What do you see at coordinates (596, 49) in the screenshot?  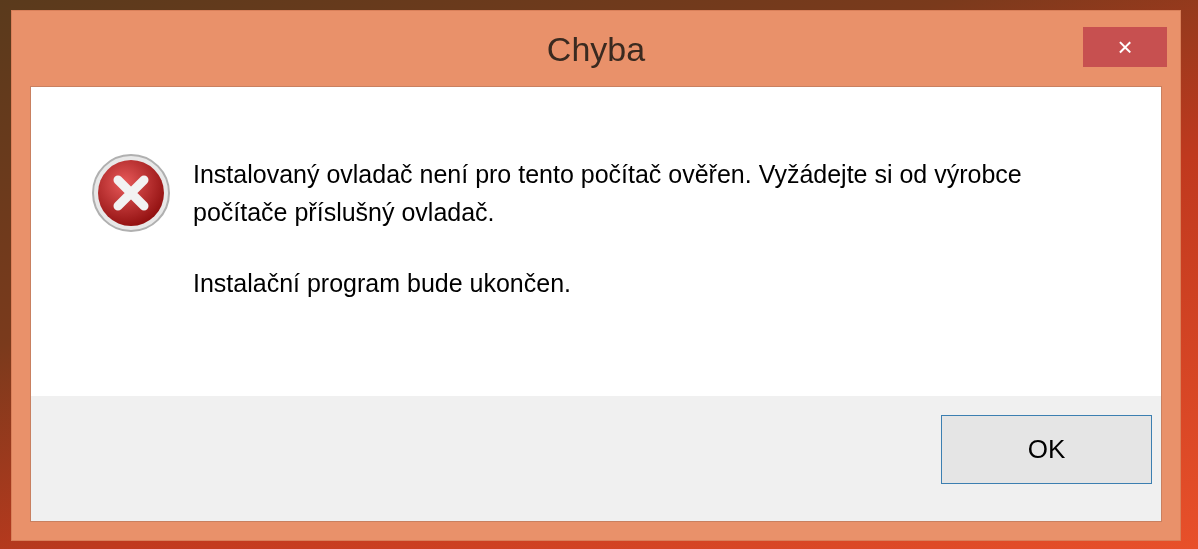 I see `window-title: Chyba` at bounding box center [596, 49].